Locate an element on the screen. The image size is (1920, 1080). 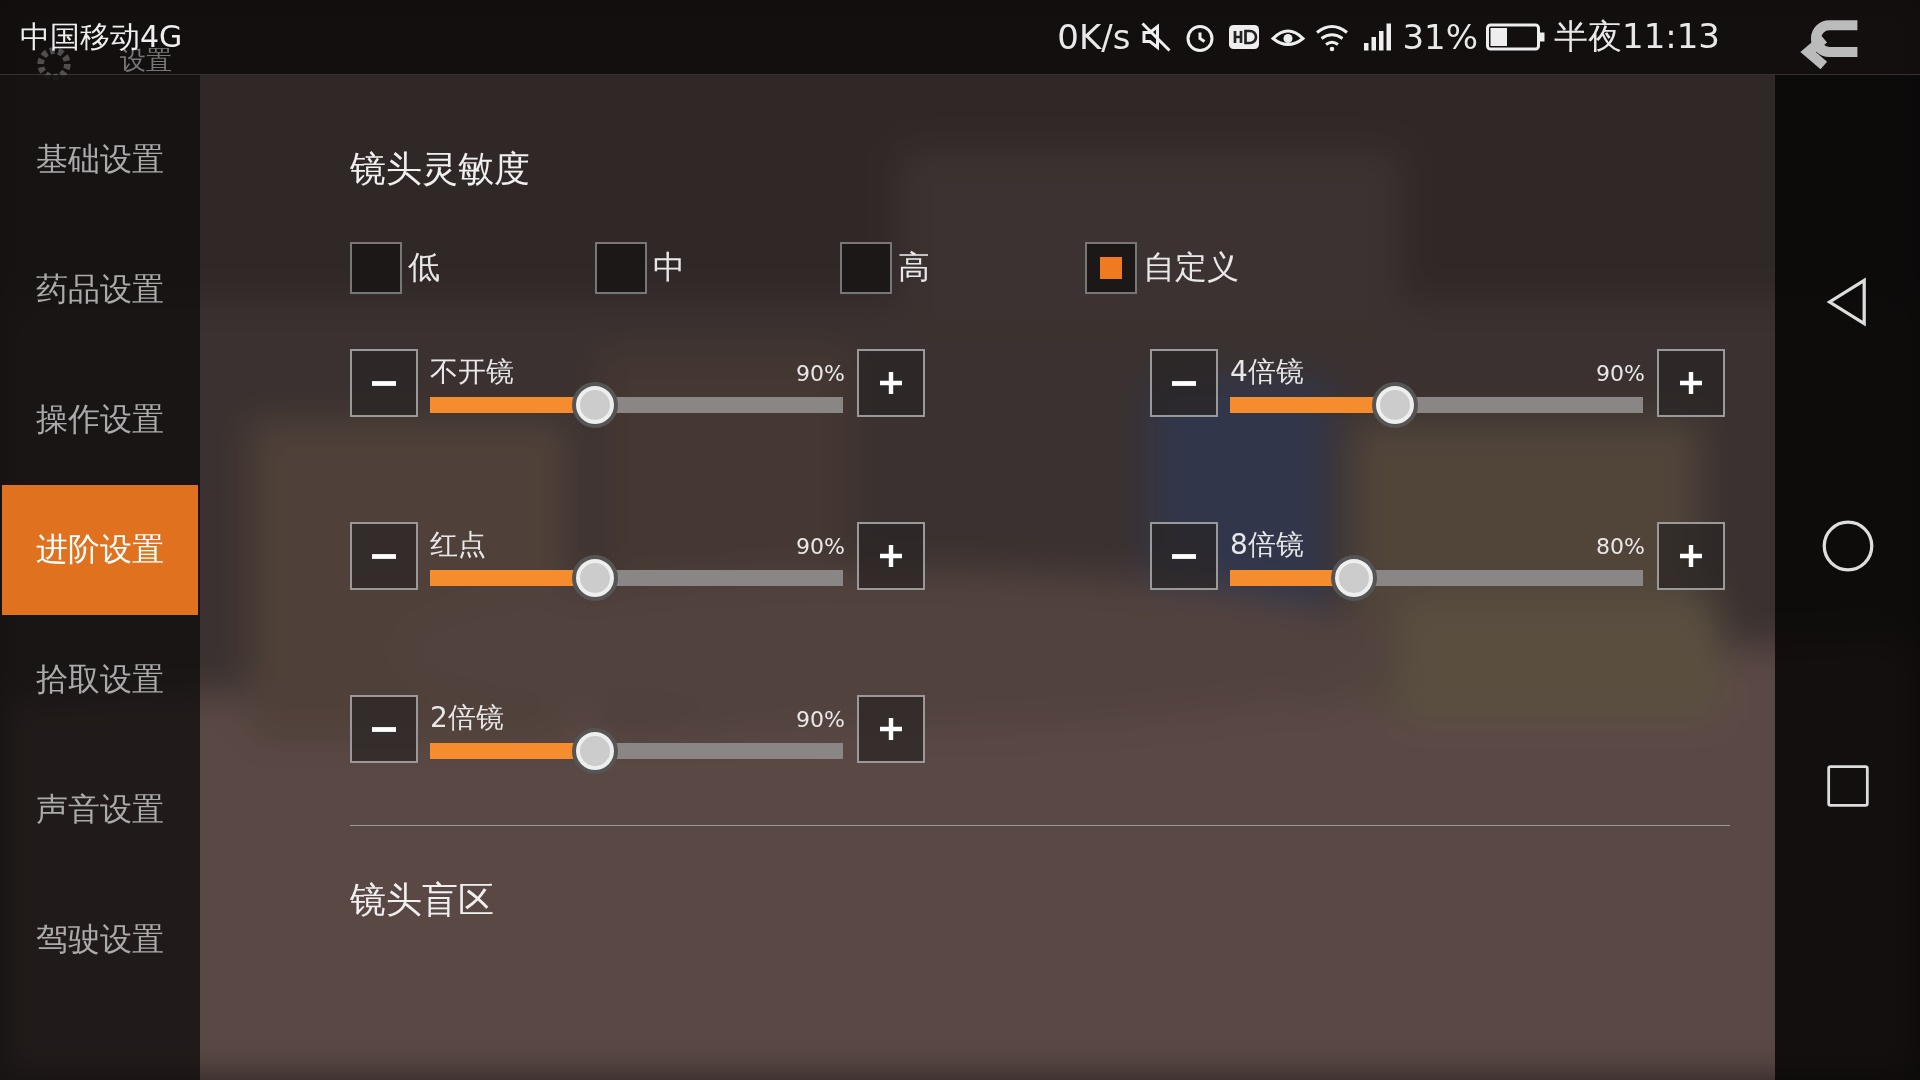
sidebar-item: 基础设置 is located at coordinates (100, 160).